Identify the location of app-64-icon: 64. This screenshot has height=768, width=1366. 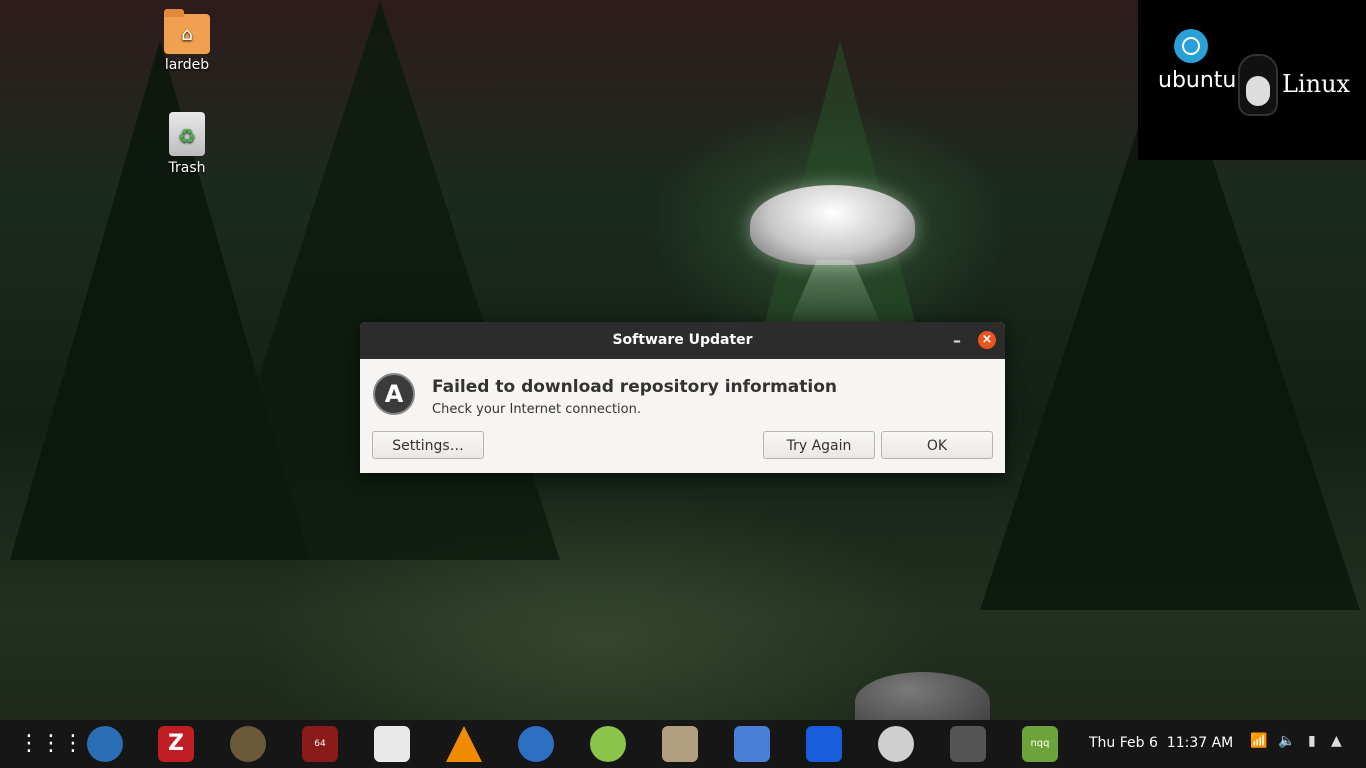
(320, 744).